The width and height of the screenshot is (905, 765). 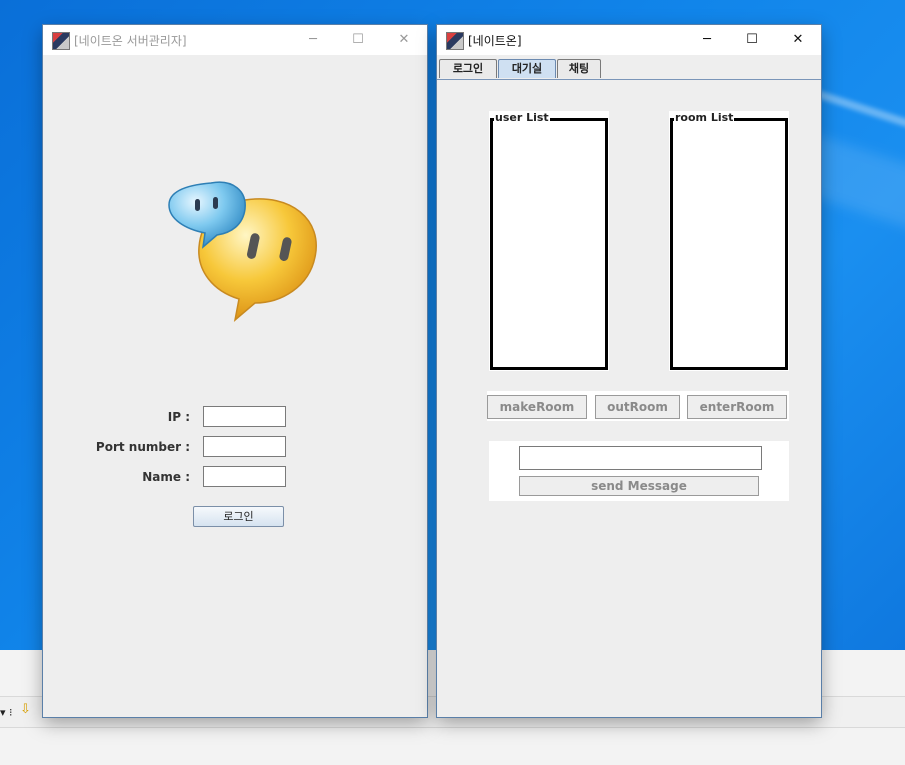 What do you see at coordinates (130, 41) in the screenshot?
I see `window-title: [네이트온 서버관리자]` at bounding box center [130, 41].